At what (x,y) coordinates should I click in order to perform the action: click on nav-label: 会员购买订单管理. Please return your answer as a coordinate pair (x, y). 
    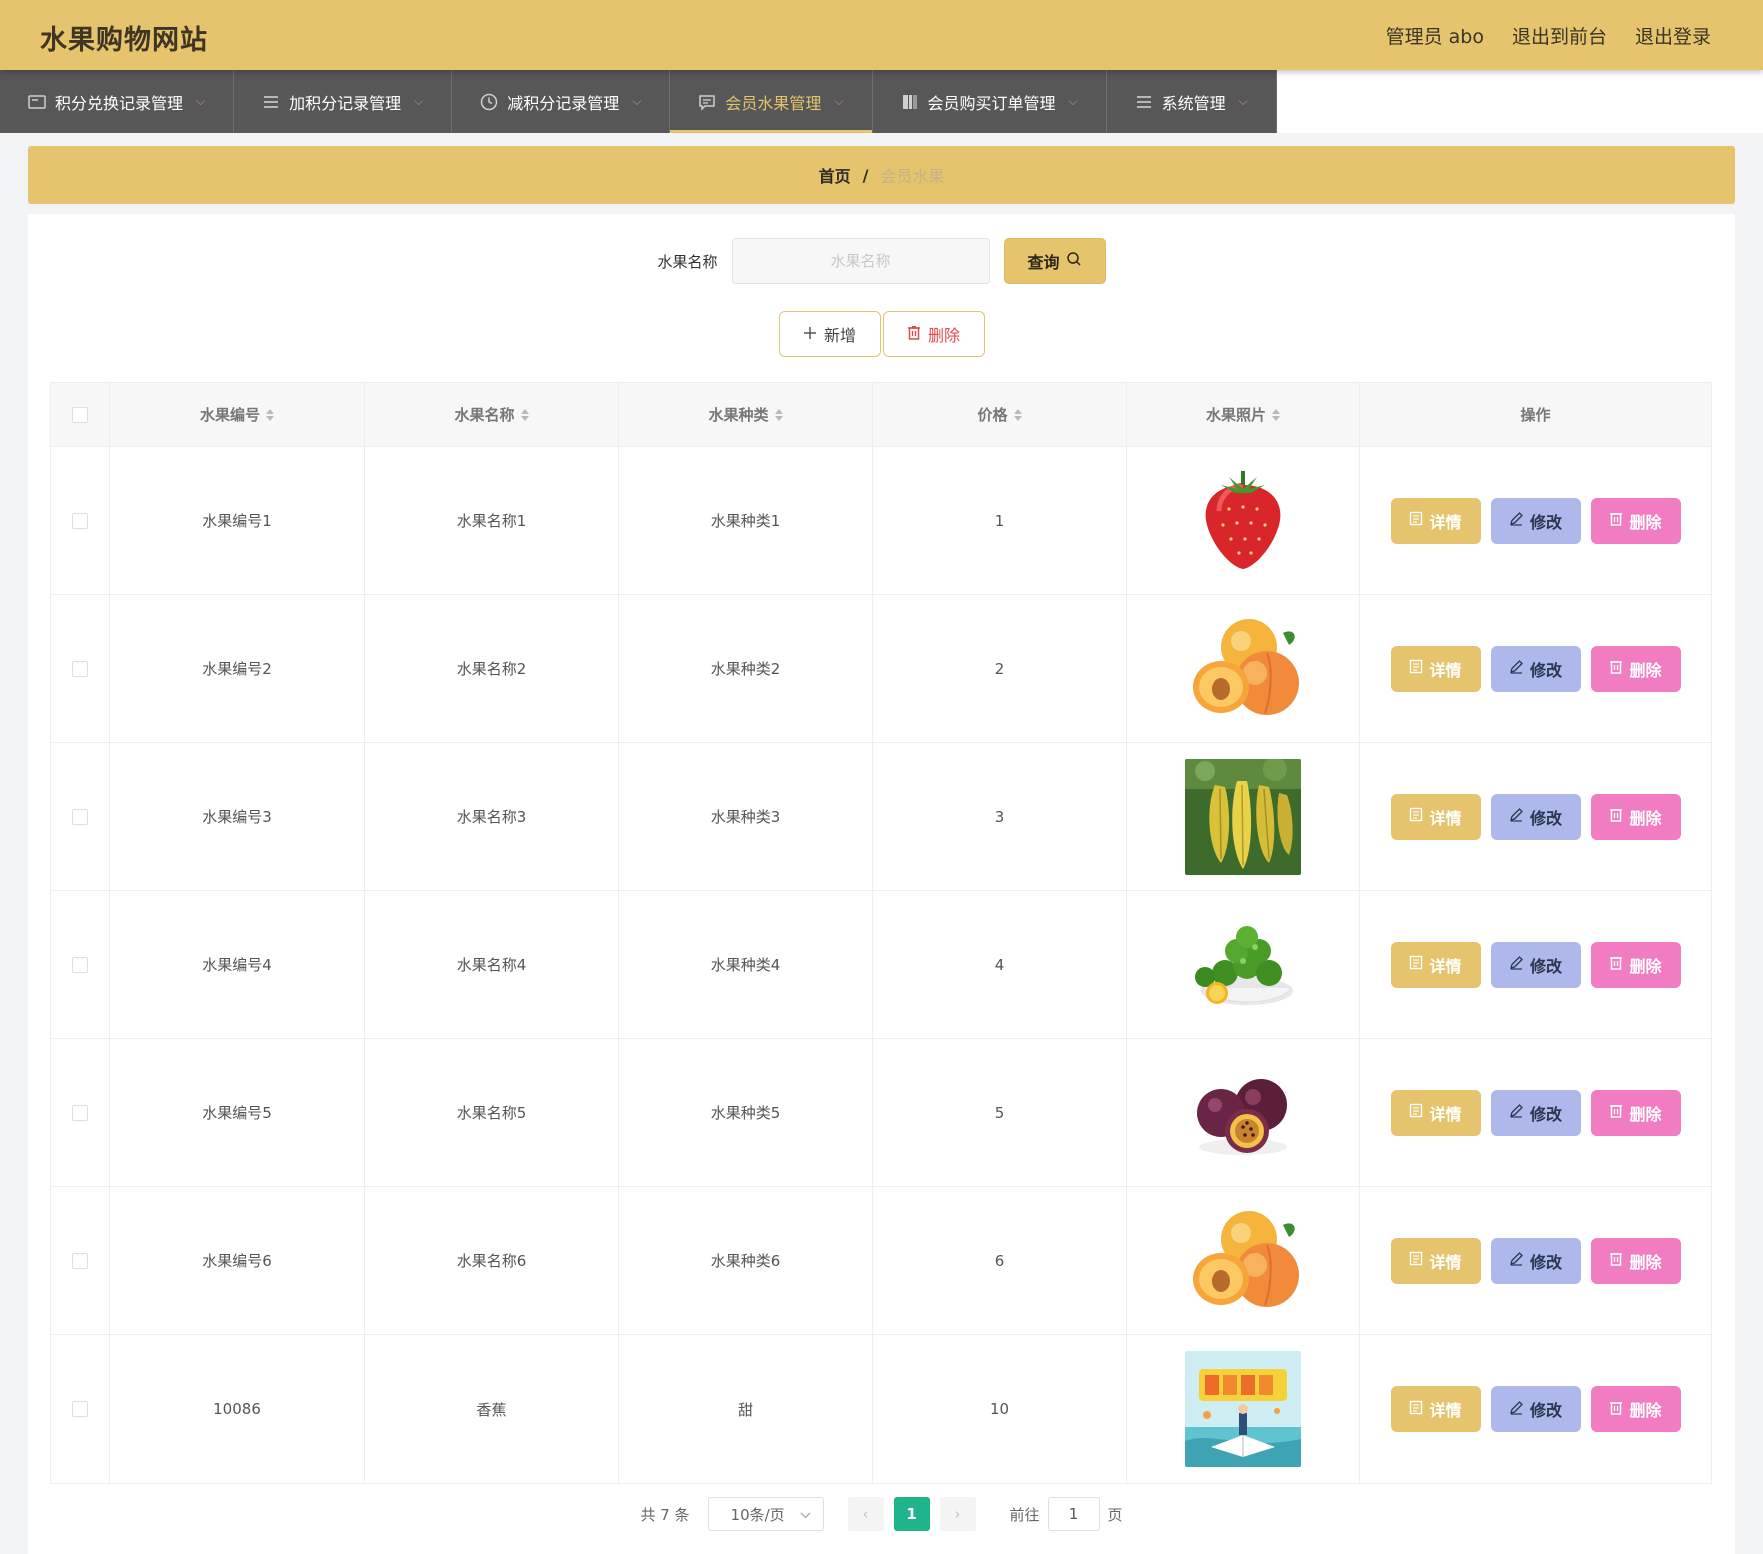
    Looking at the image, I should click on (991, 103).